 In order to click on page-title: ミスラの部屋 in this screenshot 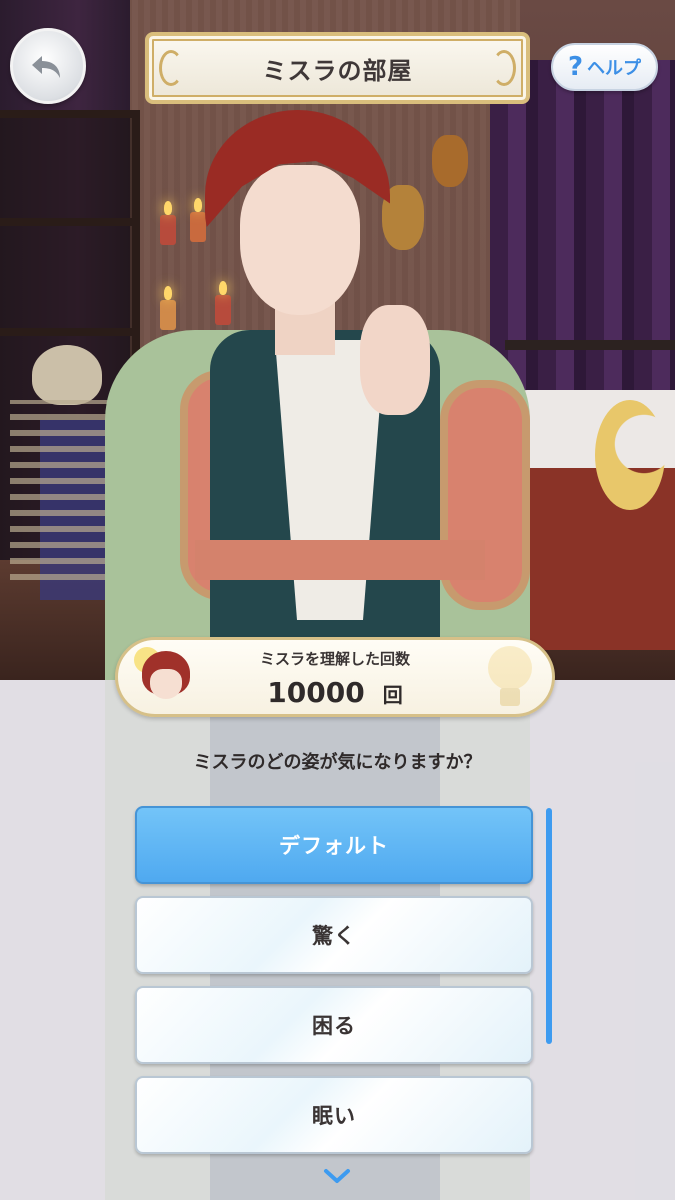, I will do `click(337, 70)`.